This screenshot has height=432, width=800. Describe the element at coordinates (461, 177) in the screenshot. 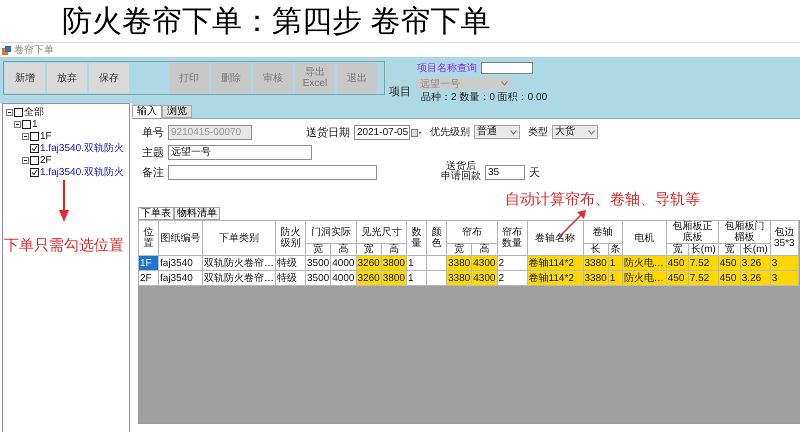

I see `field-label: 申请回款` at that location.